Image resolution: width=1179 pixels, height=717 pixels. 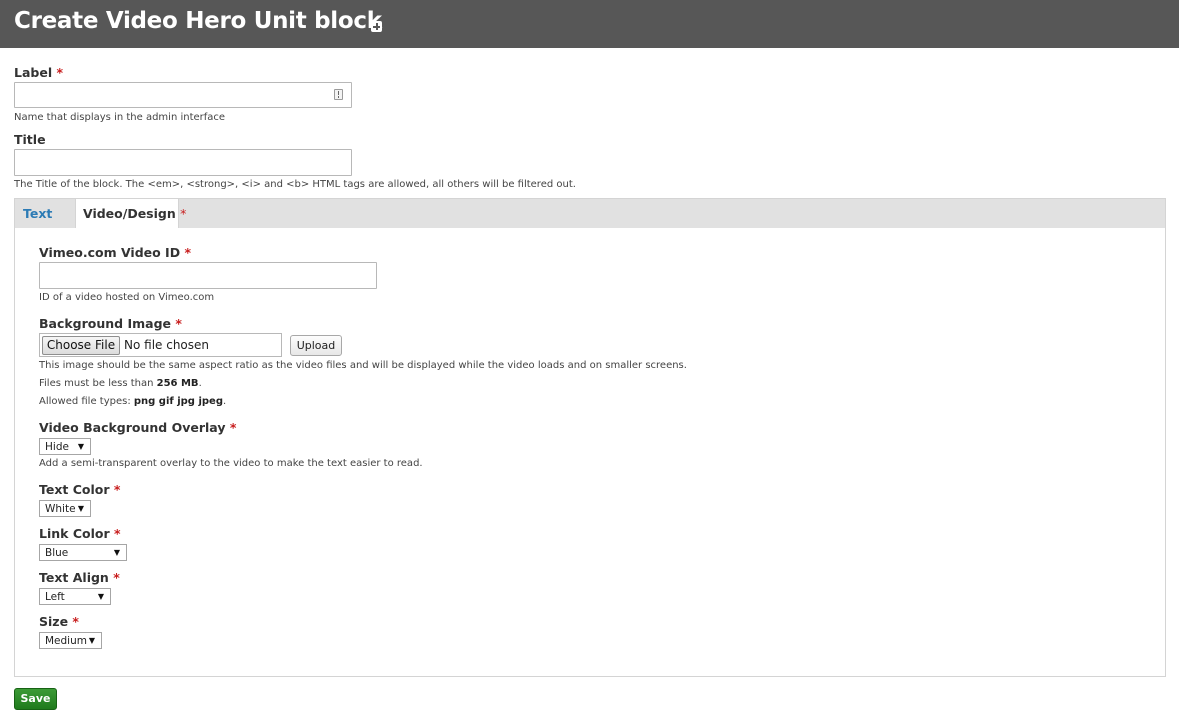 I want to click on file-size-limit: Files must be less than 256 MB., so click(x=120, y=383).